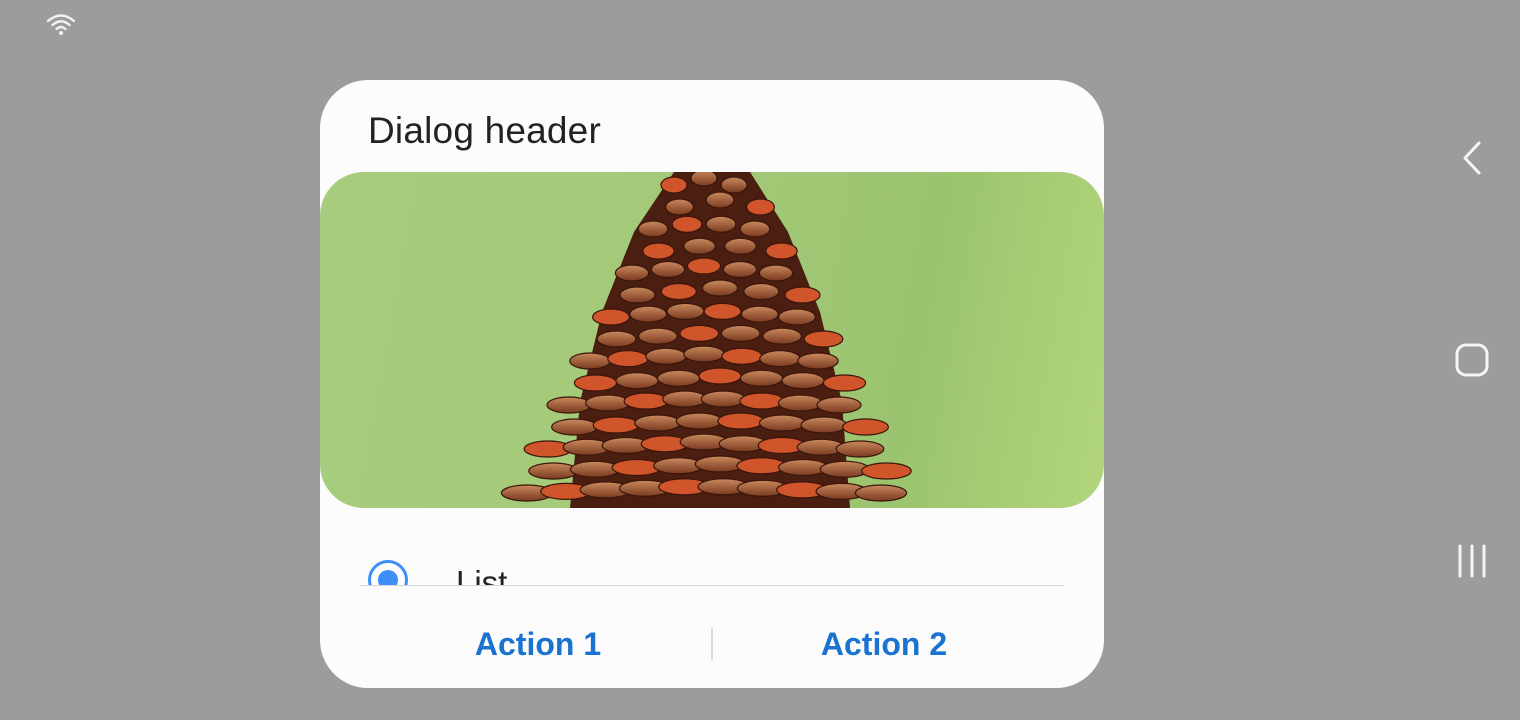 The width and height of the screenshot is (1520, 720). I want to click on action-separator, so click(712, 644).